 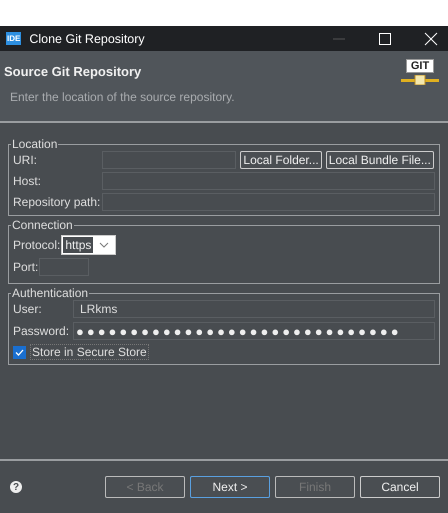 I want to click on group-legend: Location, so click(x=34, y=144).